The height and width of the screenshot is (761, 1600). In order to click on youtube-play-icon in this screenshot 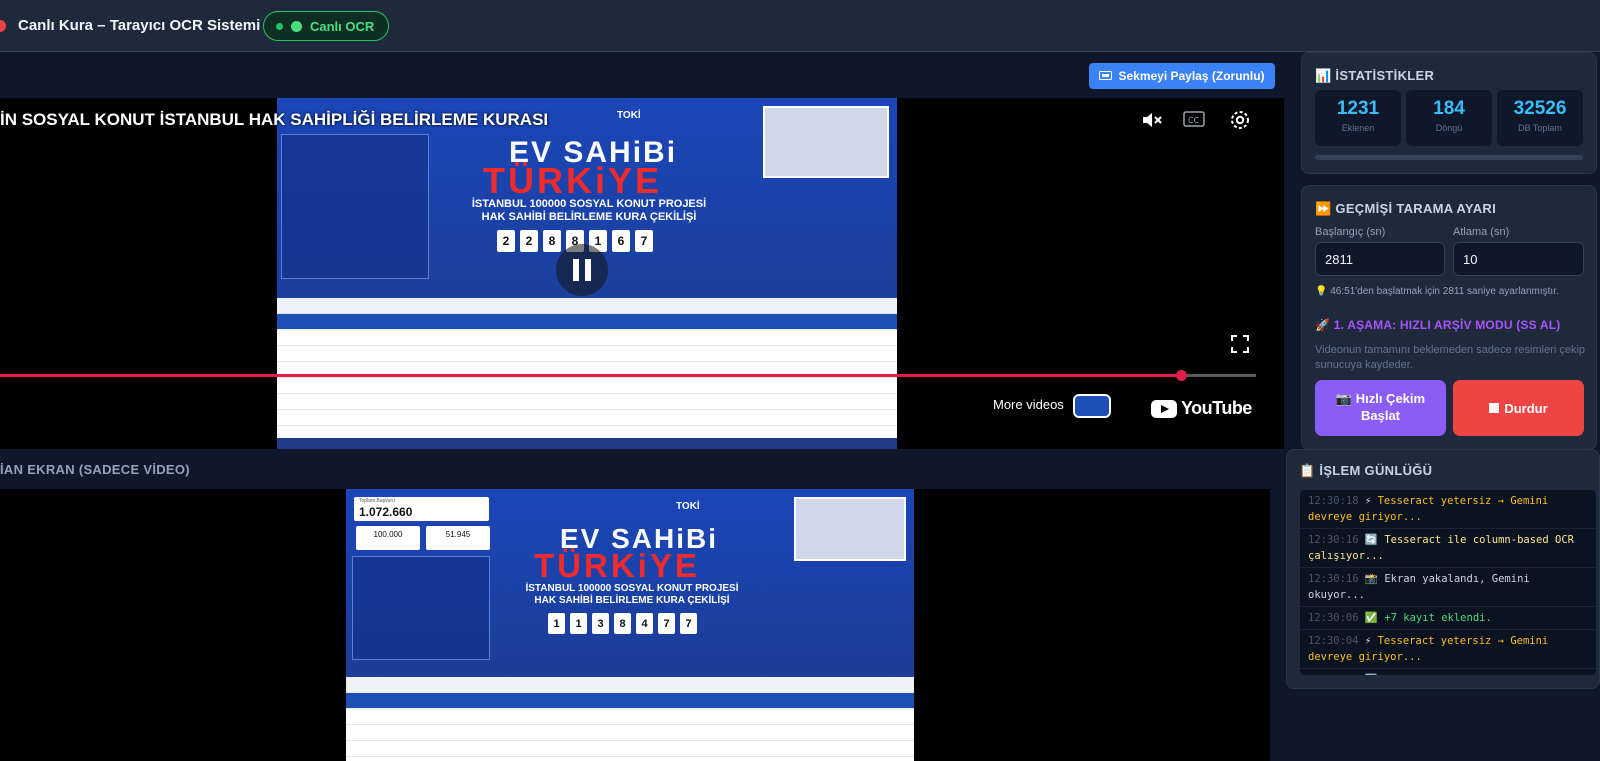, I will do `click(1164, 408)`.